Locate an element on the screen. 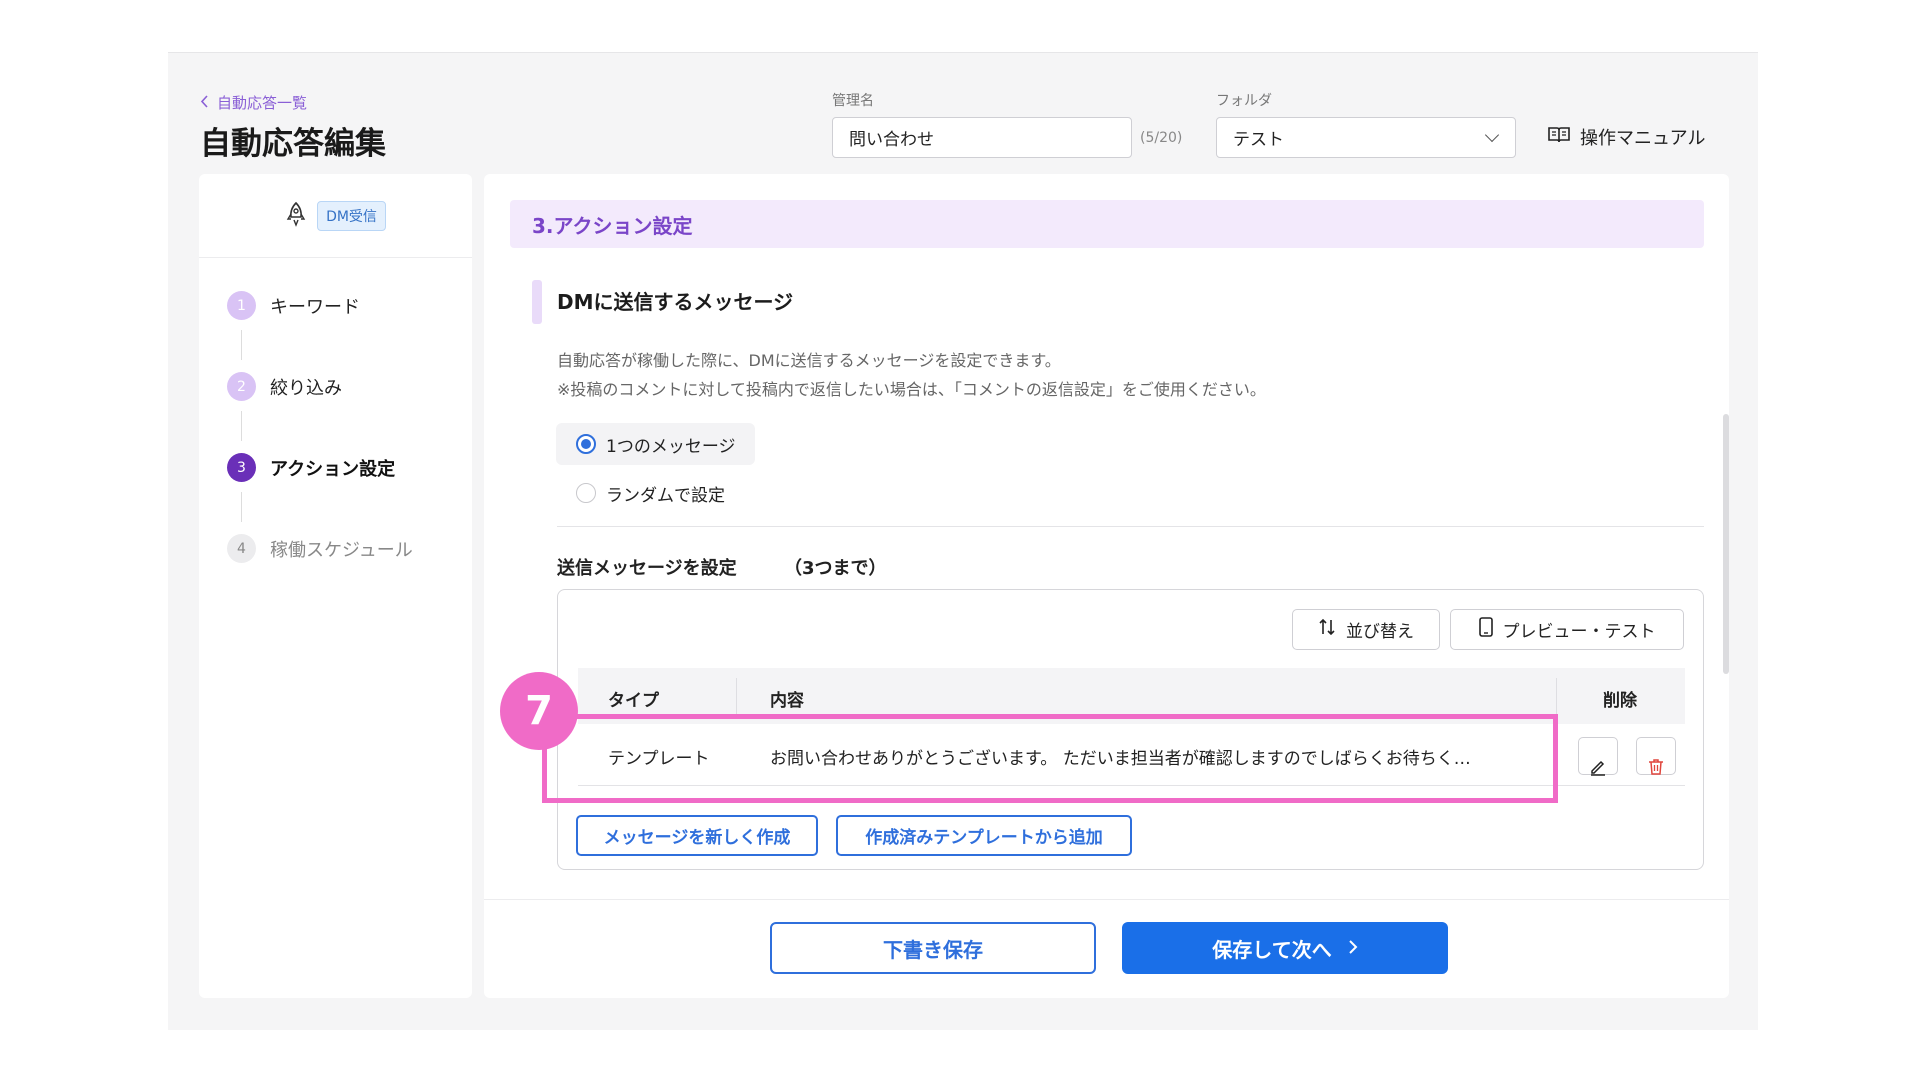 Image resolution: width=1920 pixels, height=1080 pixels. folder-select-value: テスト is located at coordinates (1258, 140).